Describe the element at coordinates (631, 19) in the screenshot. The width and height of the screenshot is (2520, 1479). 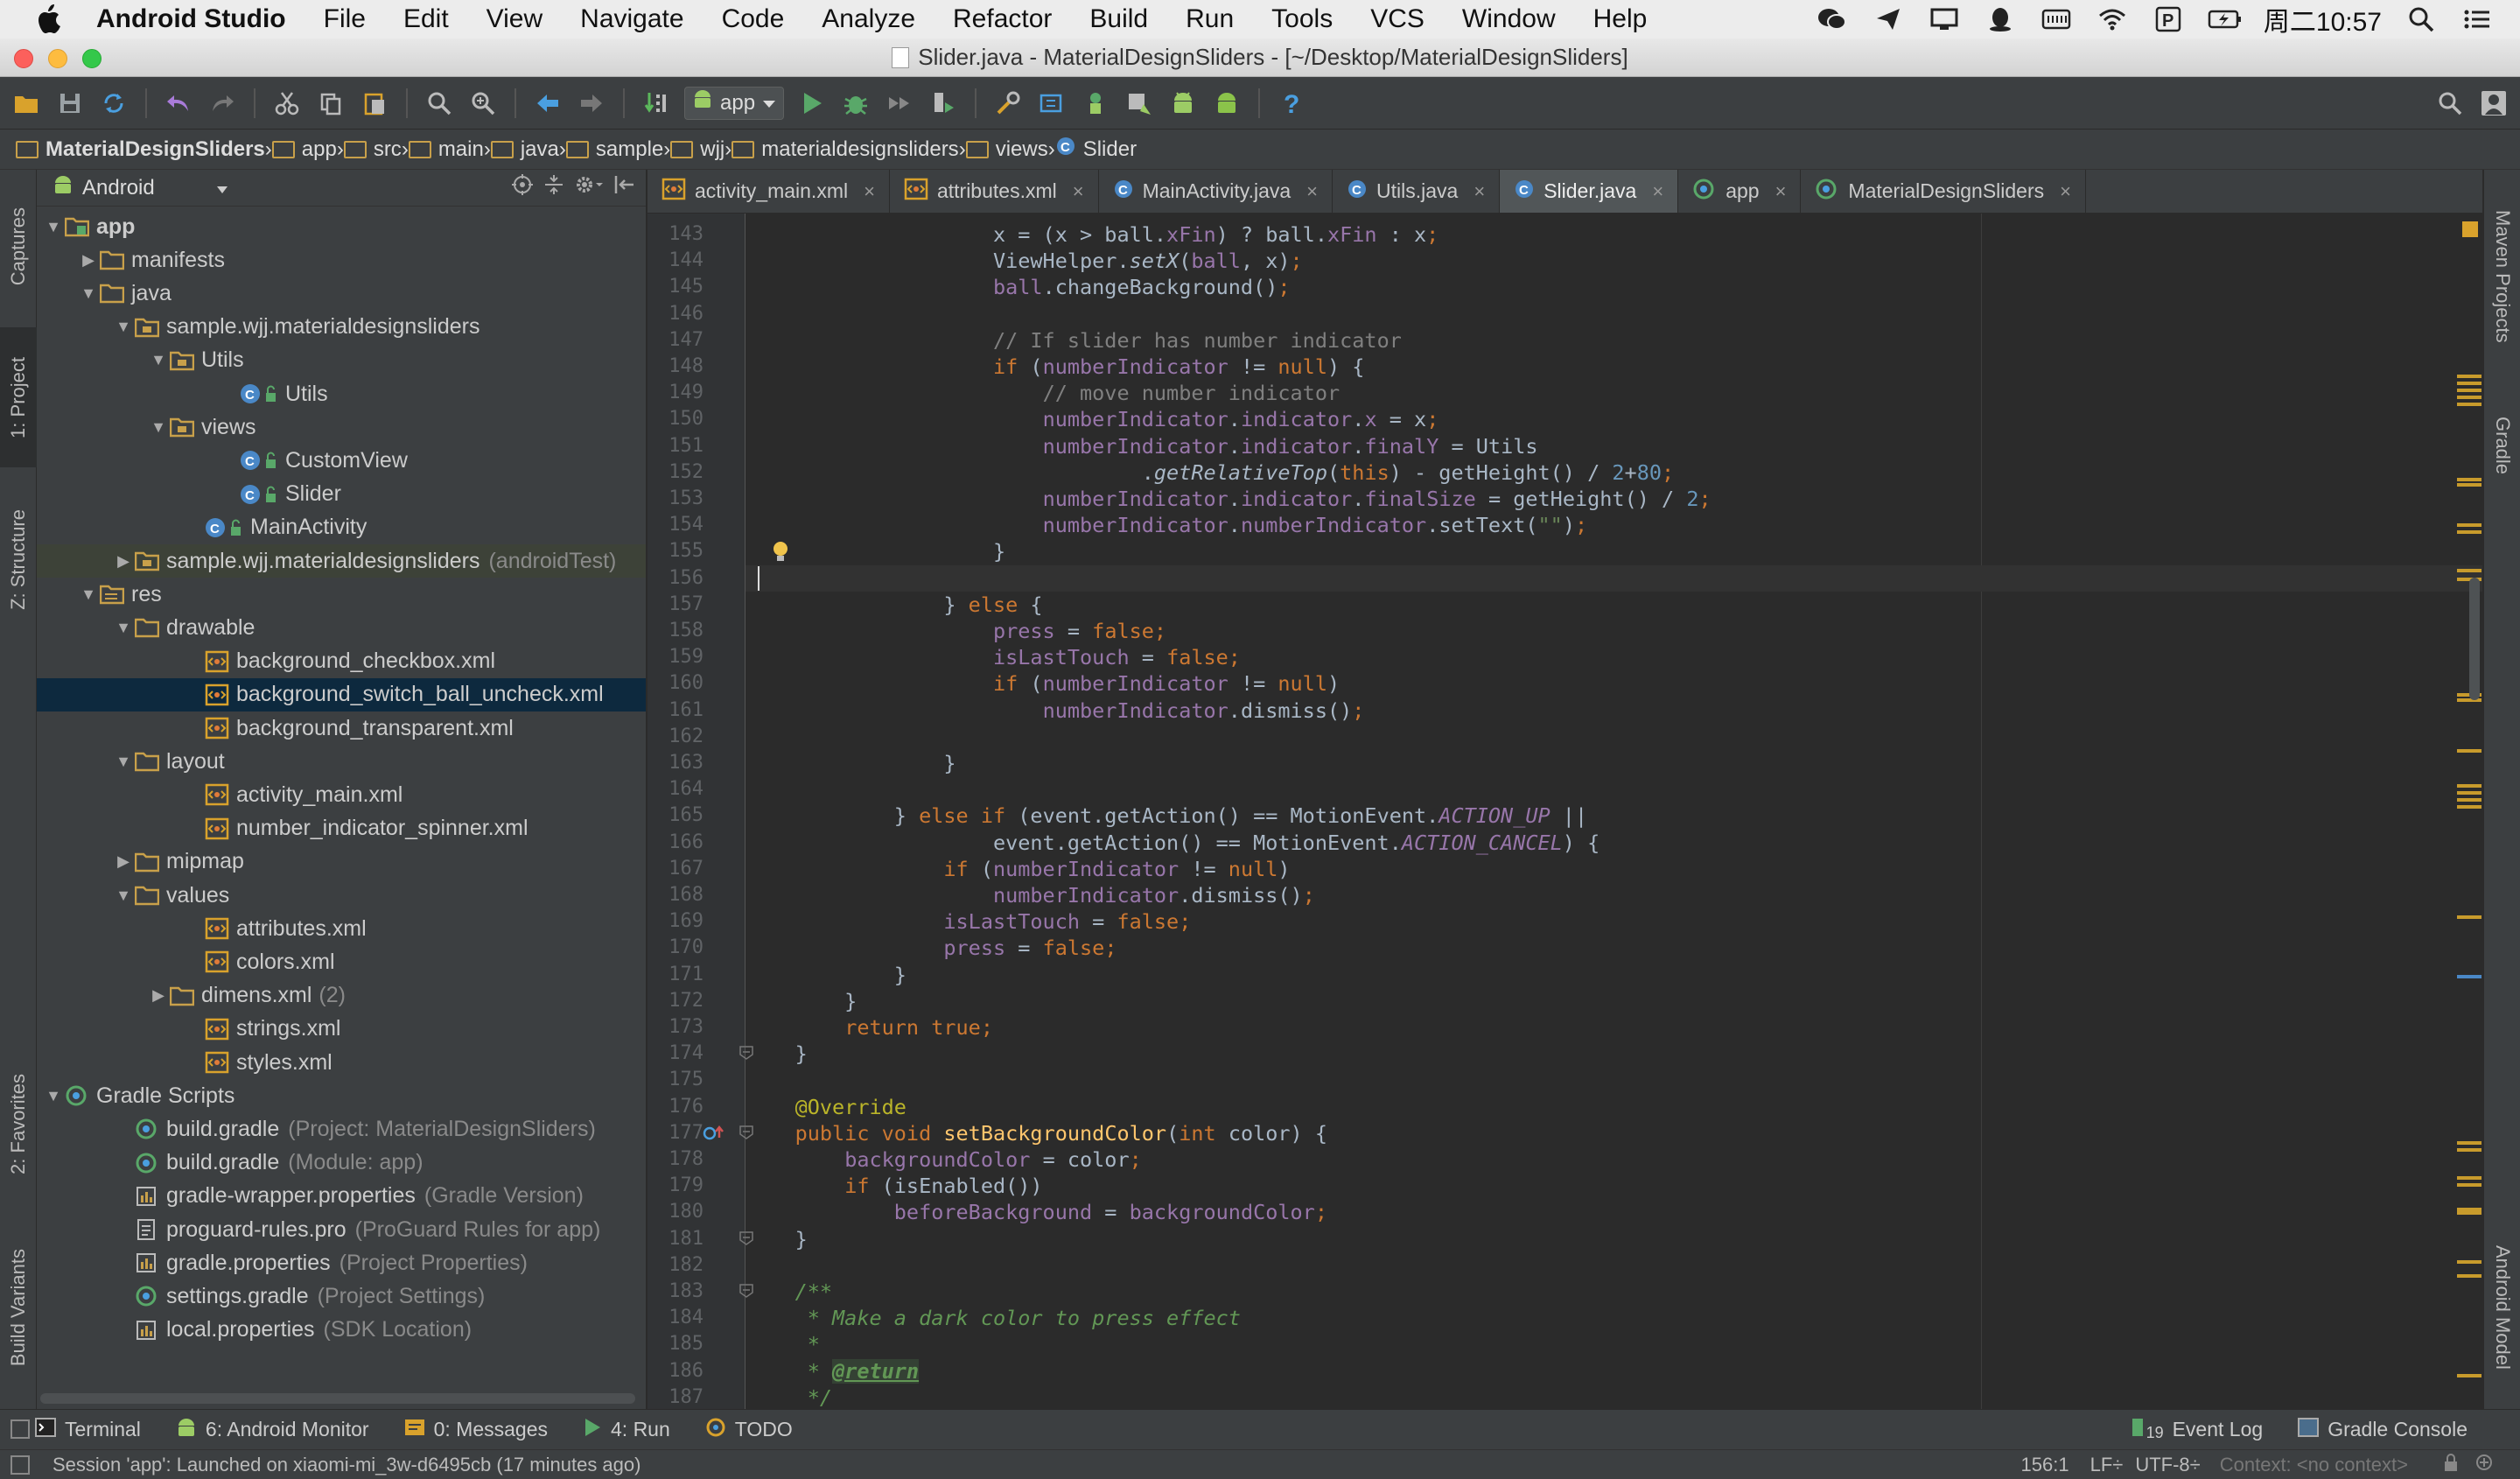
I see `menu-navigate: Navigate` at that location.